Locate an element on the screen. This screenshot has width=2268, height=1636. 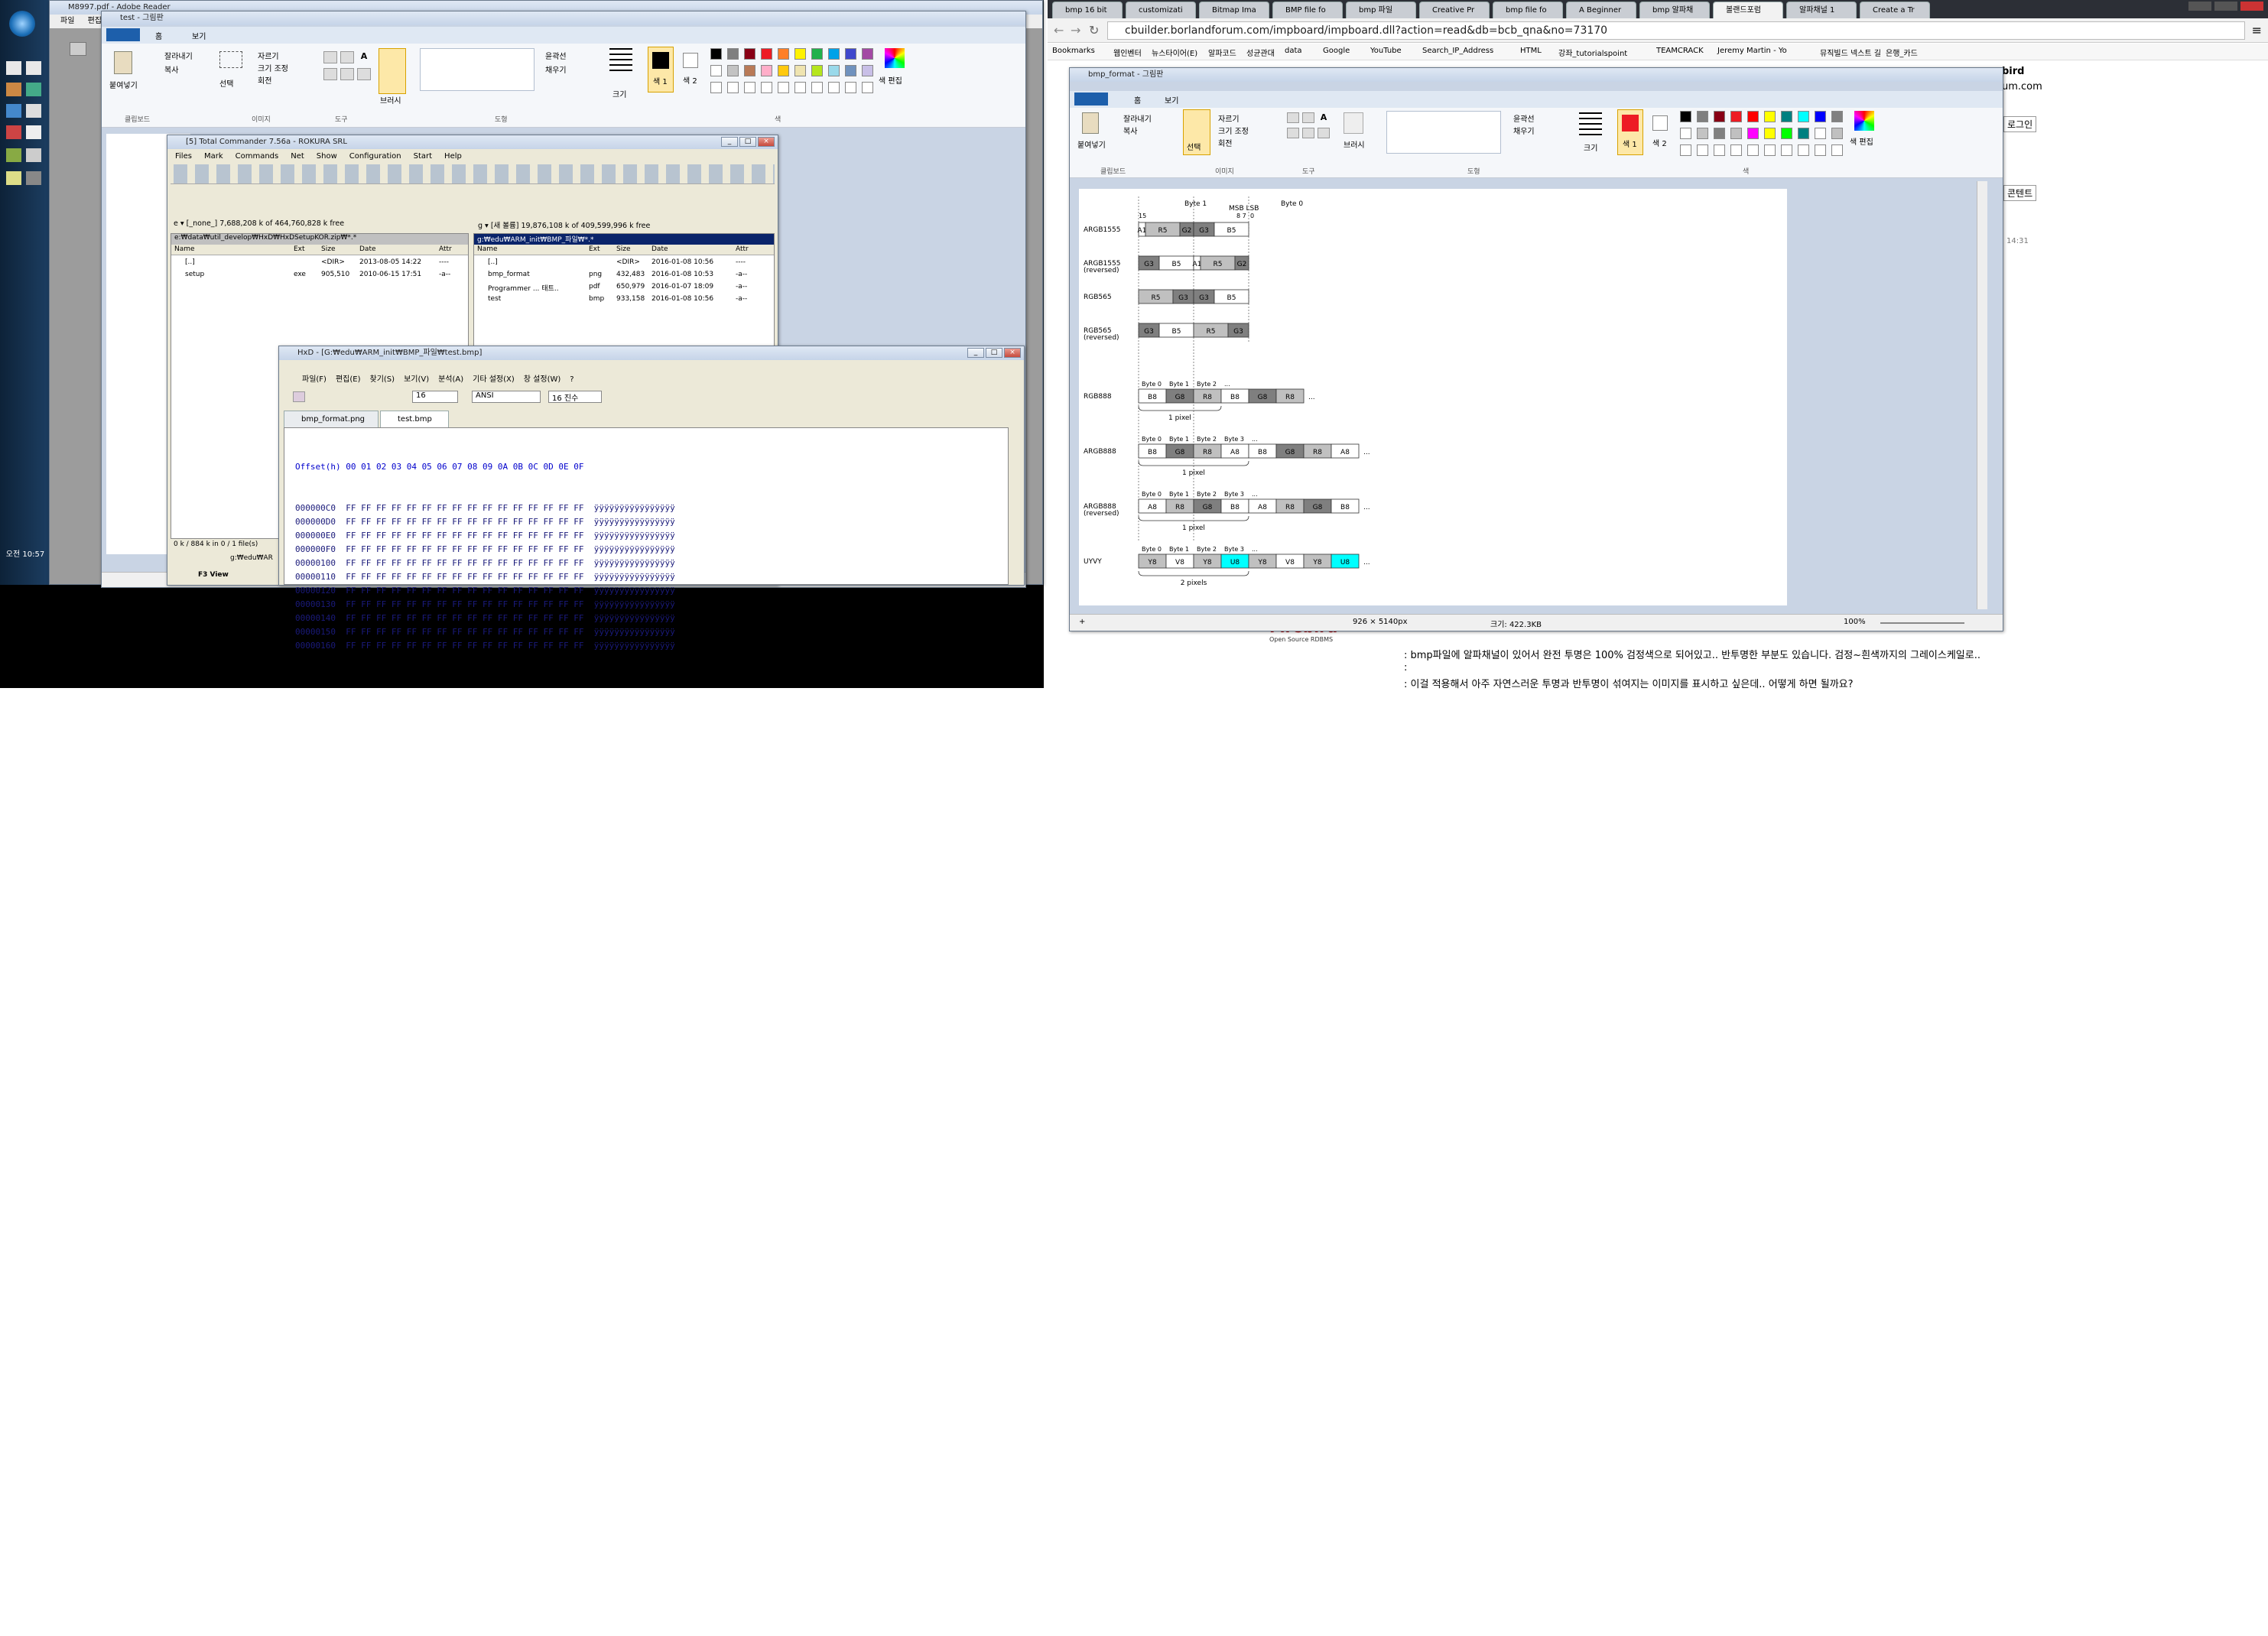
paint2-edit-colors-button: 색 편집 is located at coordinates (1861, 141).